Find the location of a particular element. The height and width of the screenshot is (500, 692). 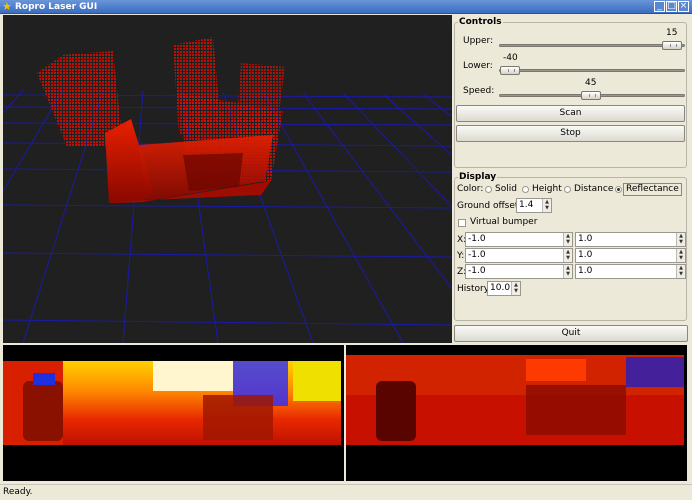

range-image-view is located at coordinates (173, 413).